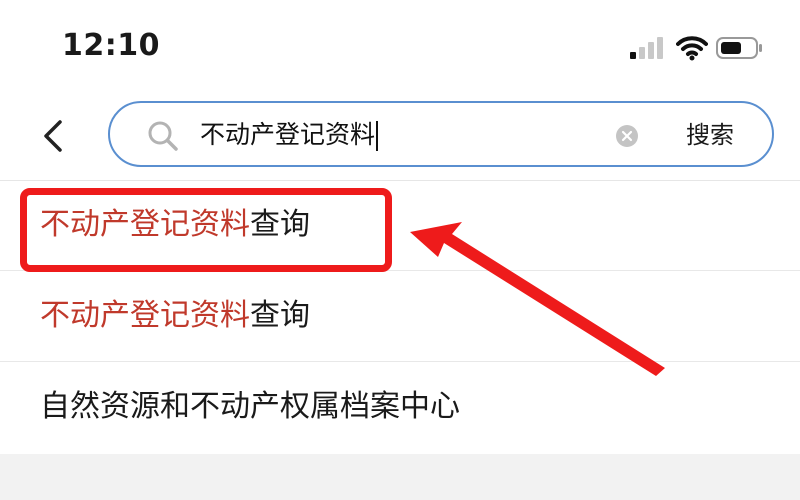 The image size is (800, 500). I want to click on search-query-text: 不动产登记资料, so click(288, 134).